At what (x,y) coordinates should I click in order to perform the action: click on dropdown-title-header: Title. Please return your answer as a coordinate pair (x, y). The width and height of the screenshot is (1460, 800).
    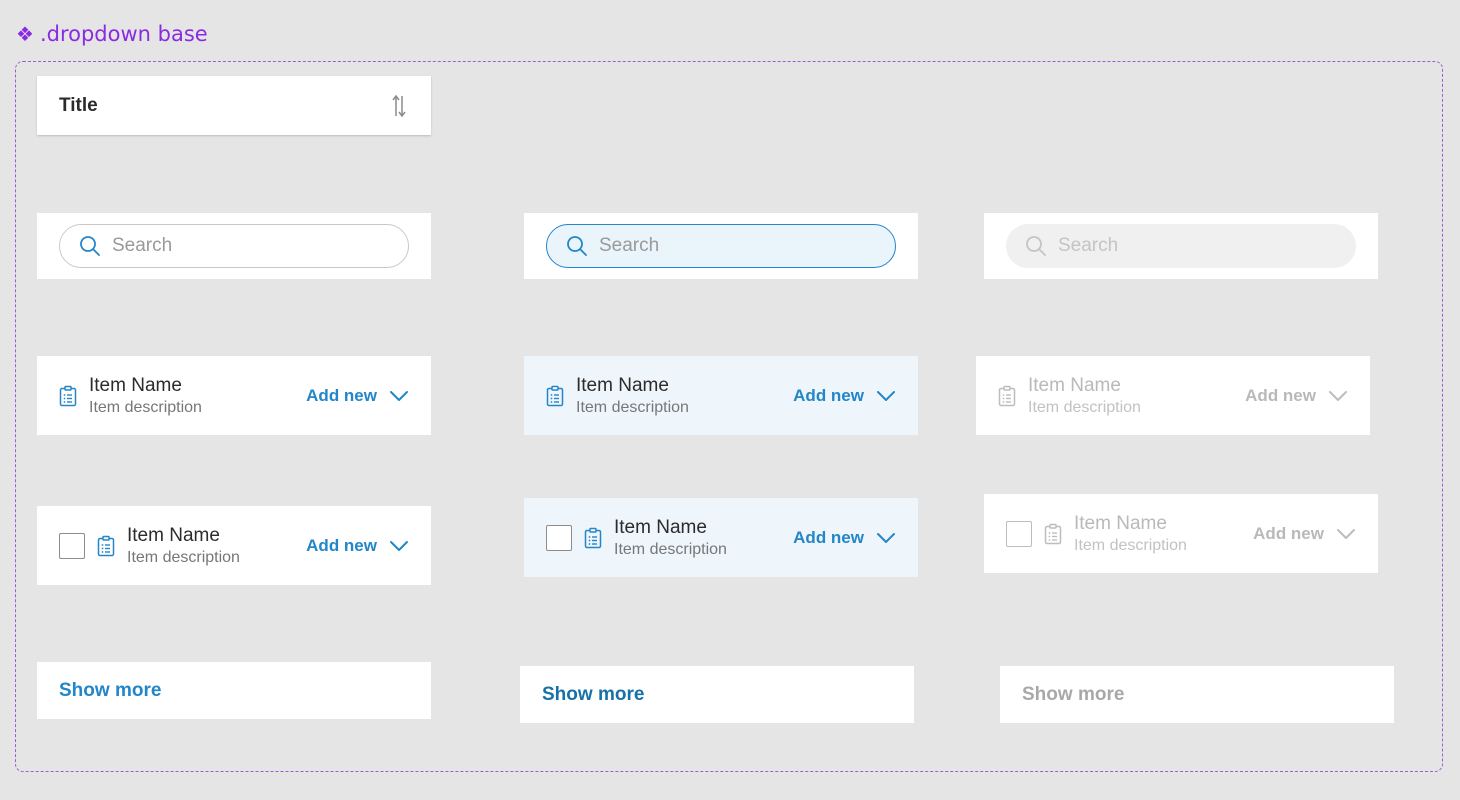
    Looking at the image, I should click on (234, 105).